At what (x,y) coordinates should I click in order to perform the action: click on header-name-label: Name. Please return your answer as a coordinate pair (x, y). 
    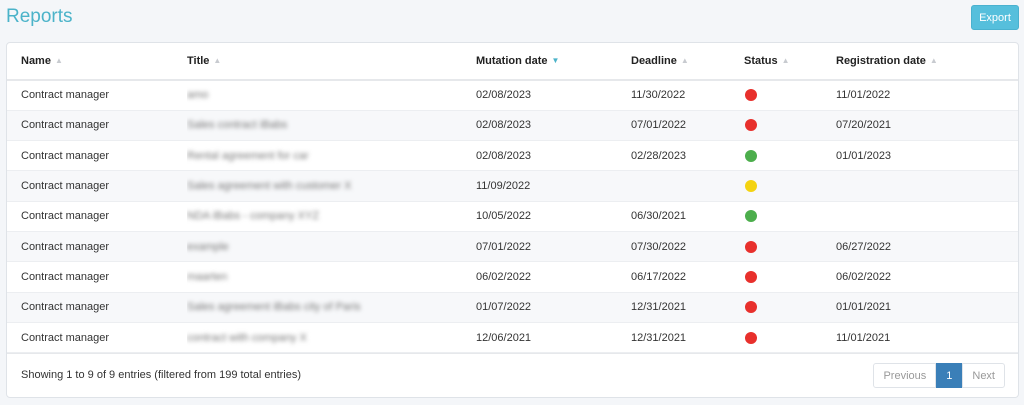
    Looking at the image, I should click on (36, 61).